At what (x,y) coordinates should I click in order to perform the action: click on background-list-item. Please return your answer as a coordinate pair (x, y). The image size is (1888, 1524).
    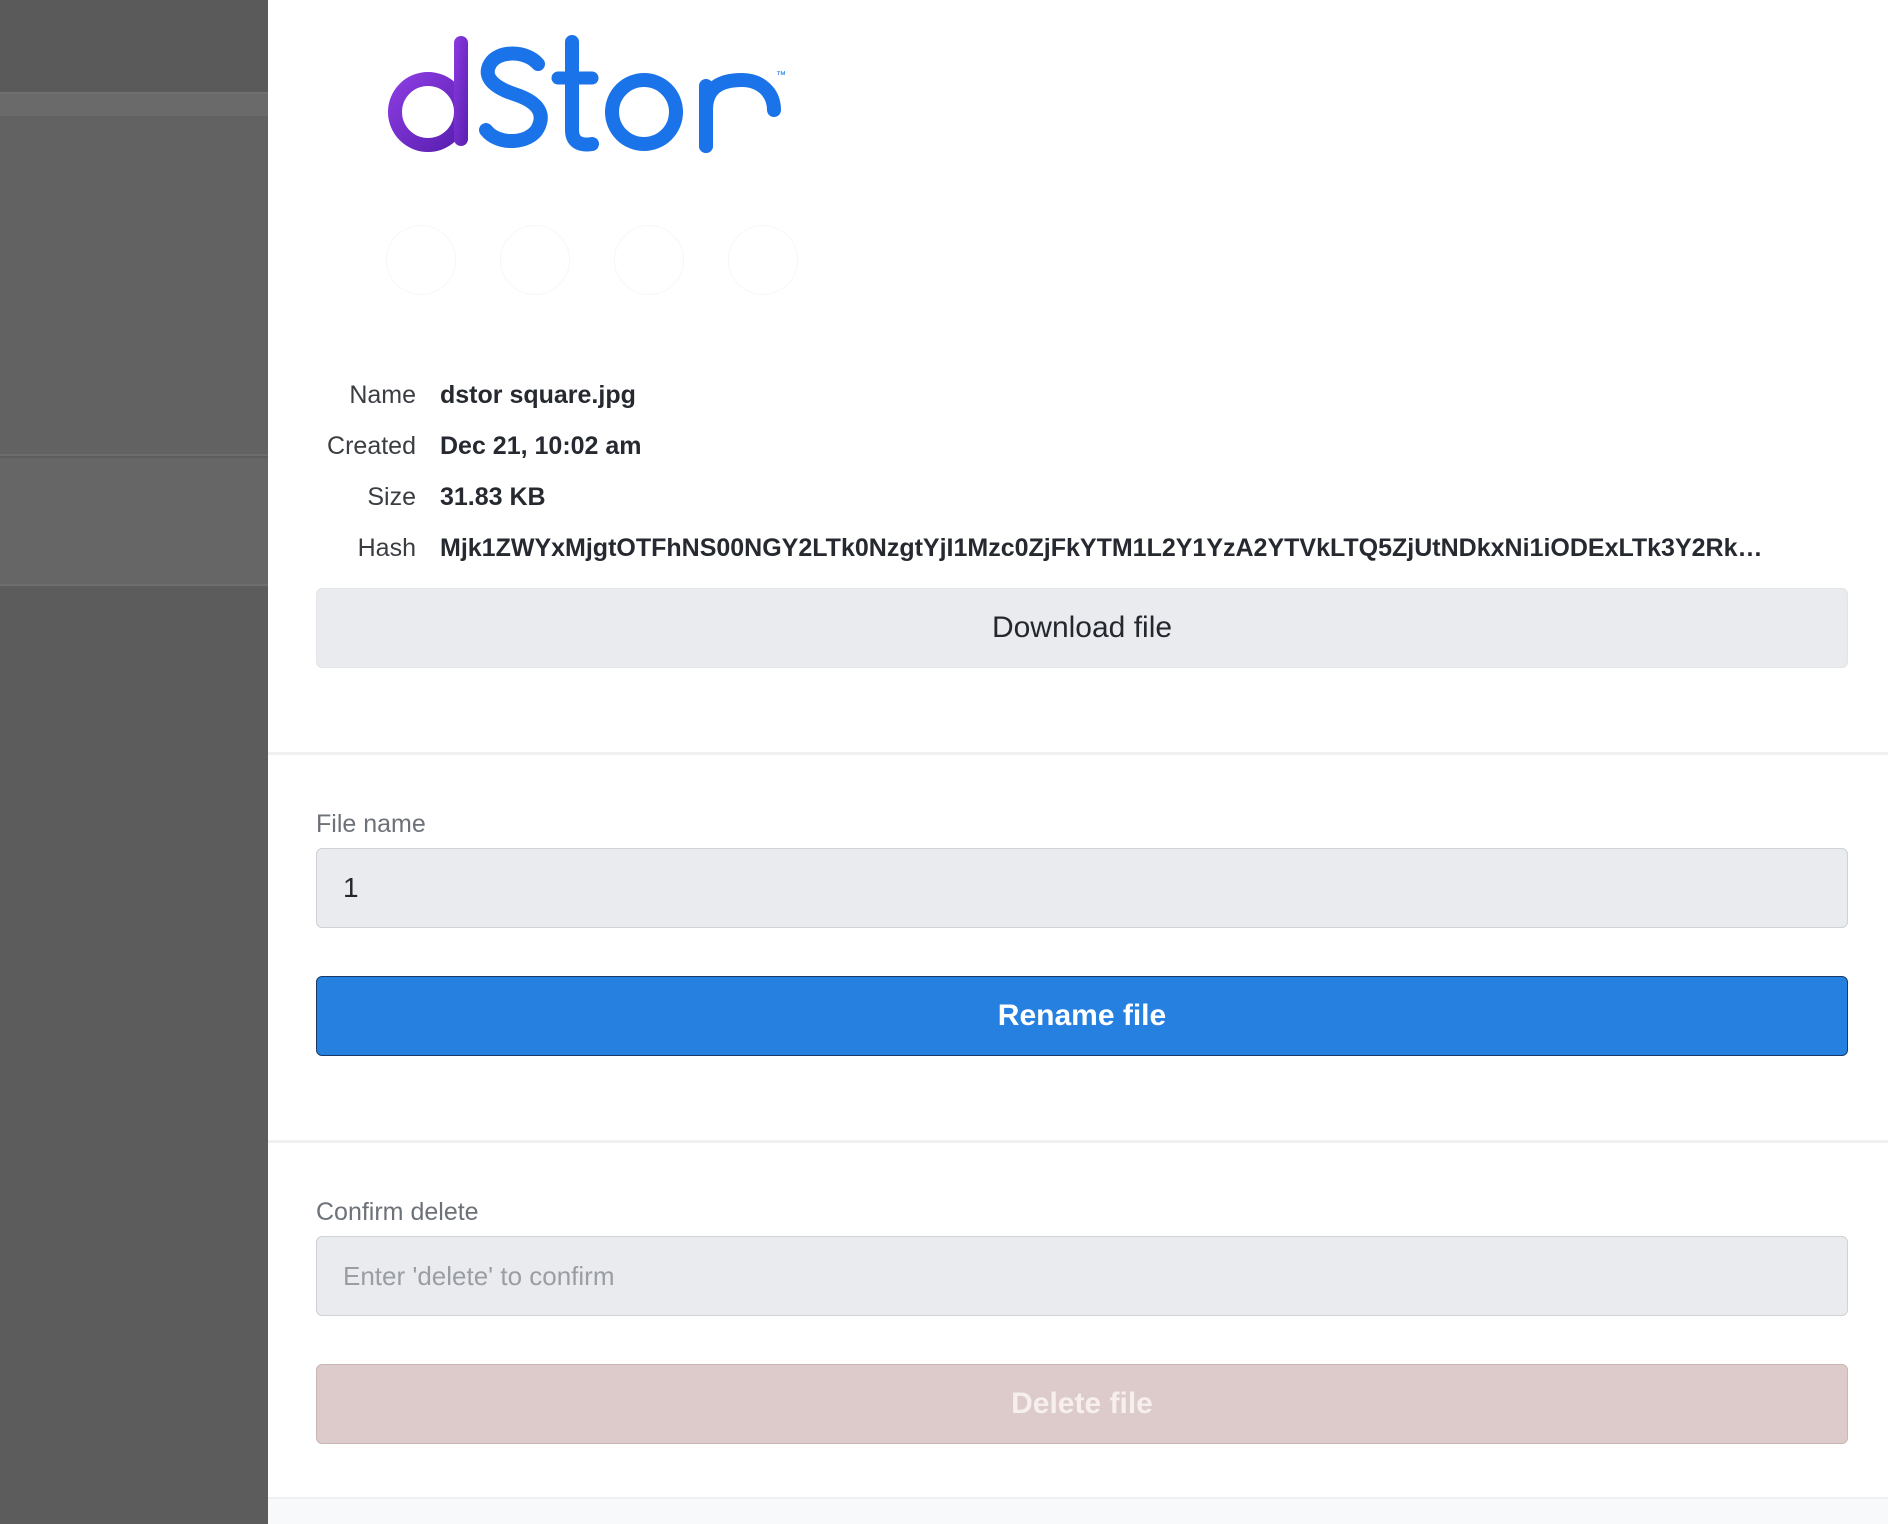
    Looking at the image, I should click on (134, 522).